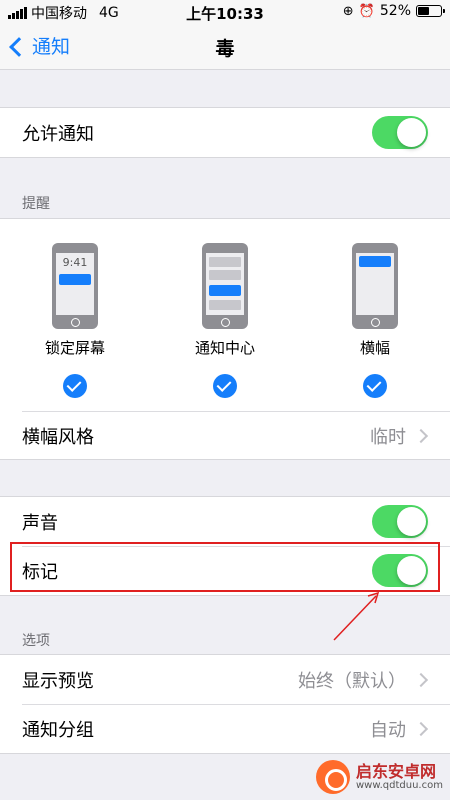  What do you see at coordinates (75, 286) in the screenshot?
I see `lock-screen-phone-icon: 9:41` at bounding box center [75, 286].